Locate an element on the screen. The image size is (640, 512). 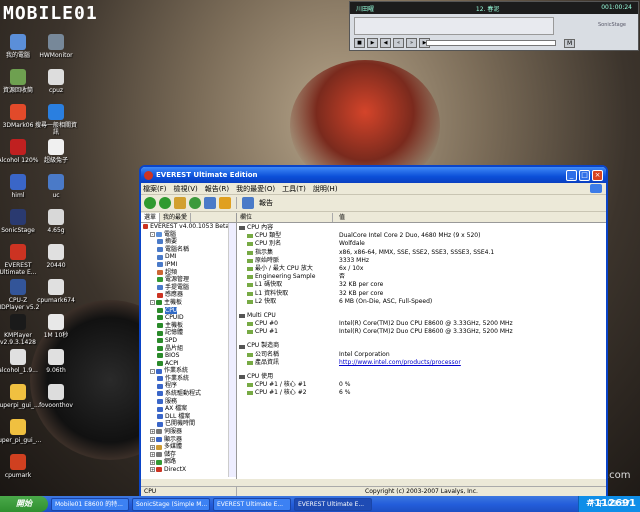
table-row: CPU #1 / 核心 #2 6 % is located at coordinates (421, 393).